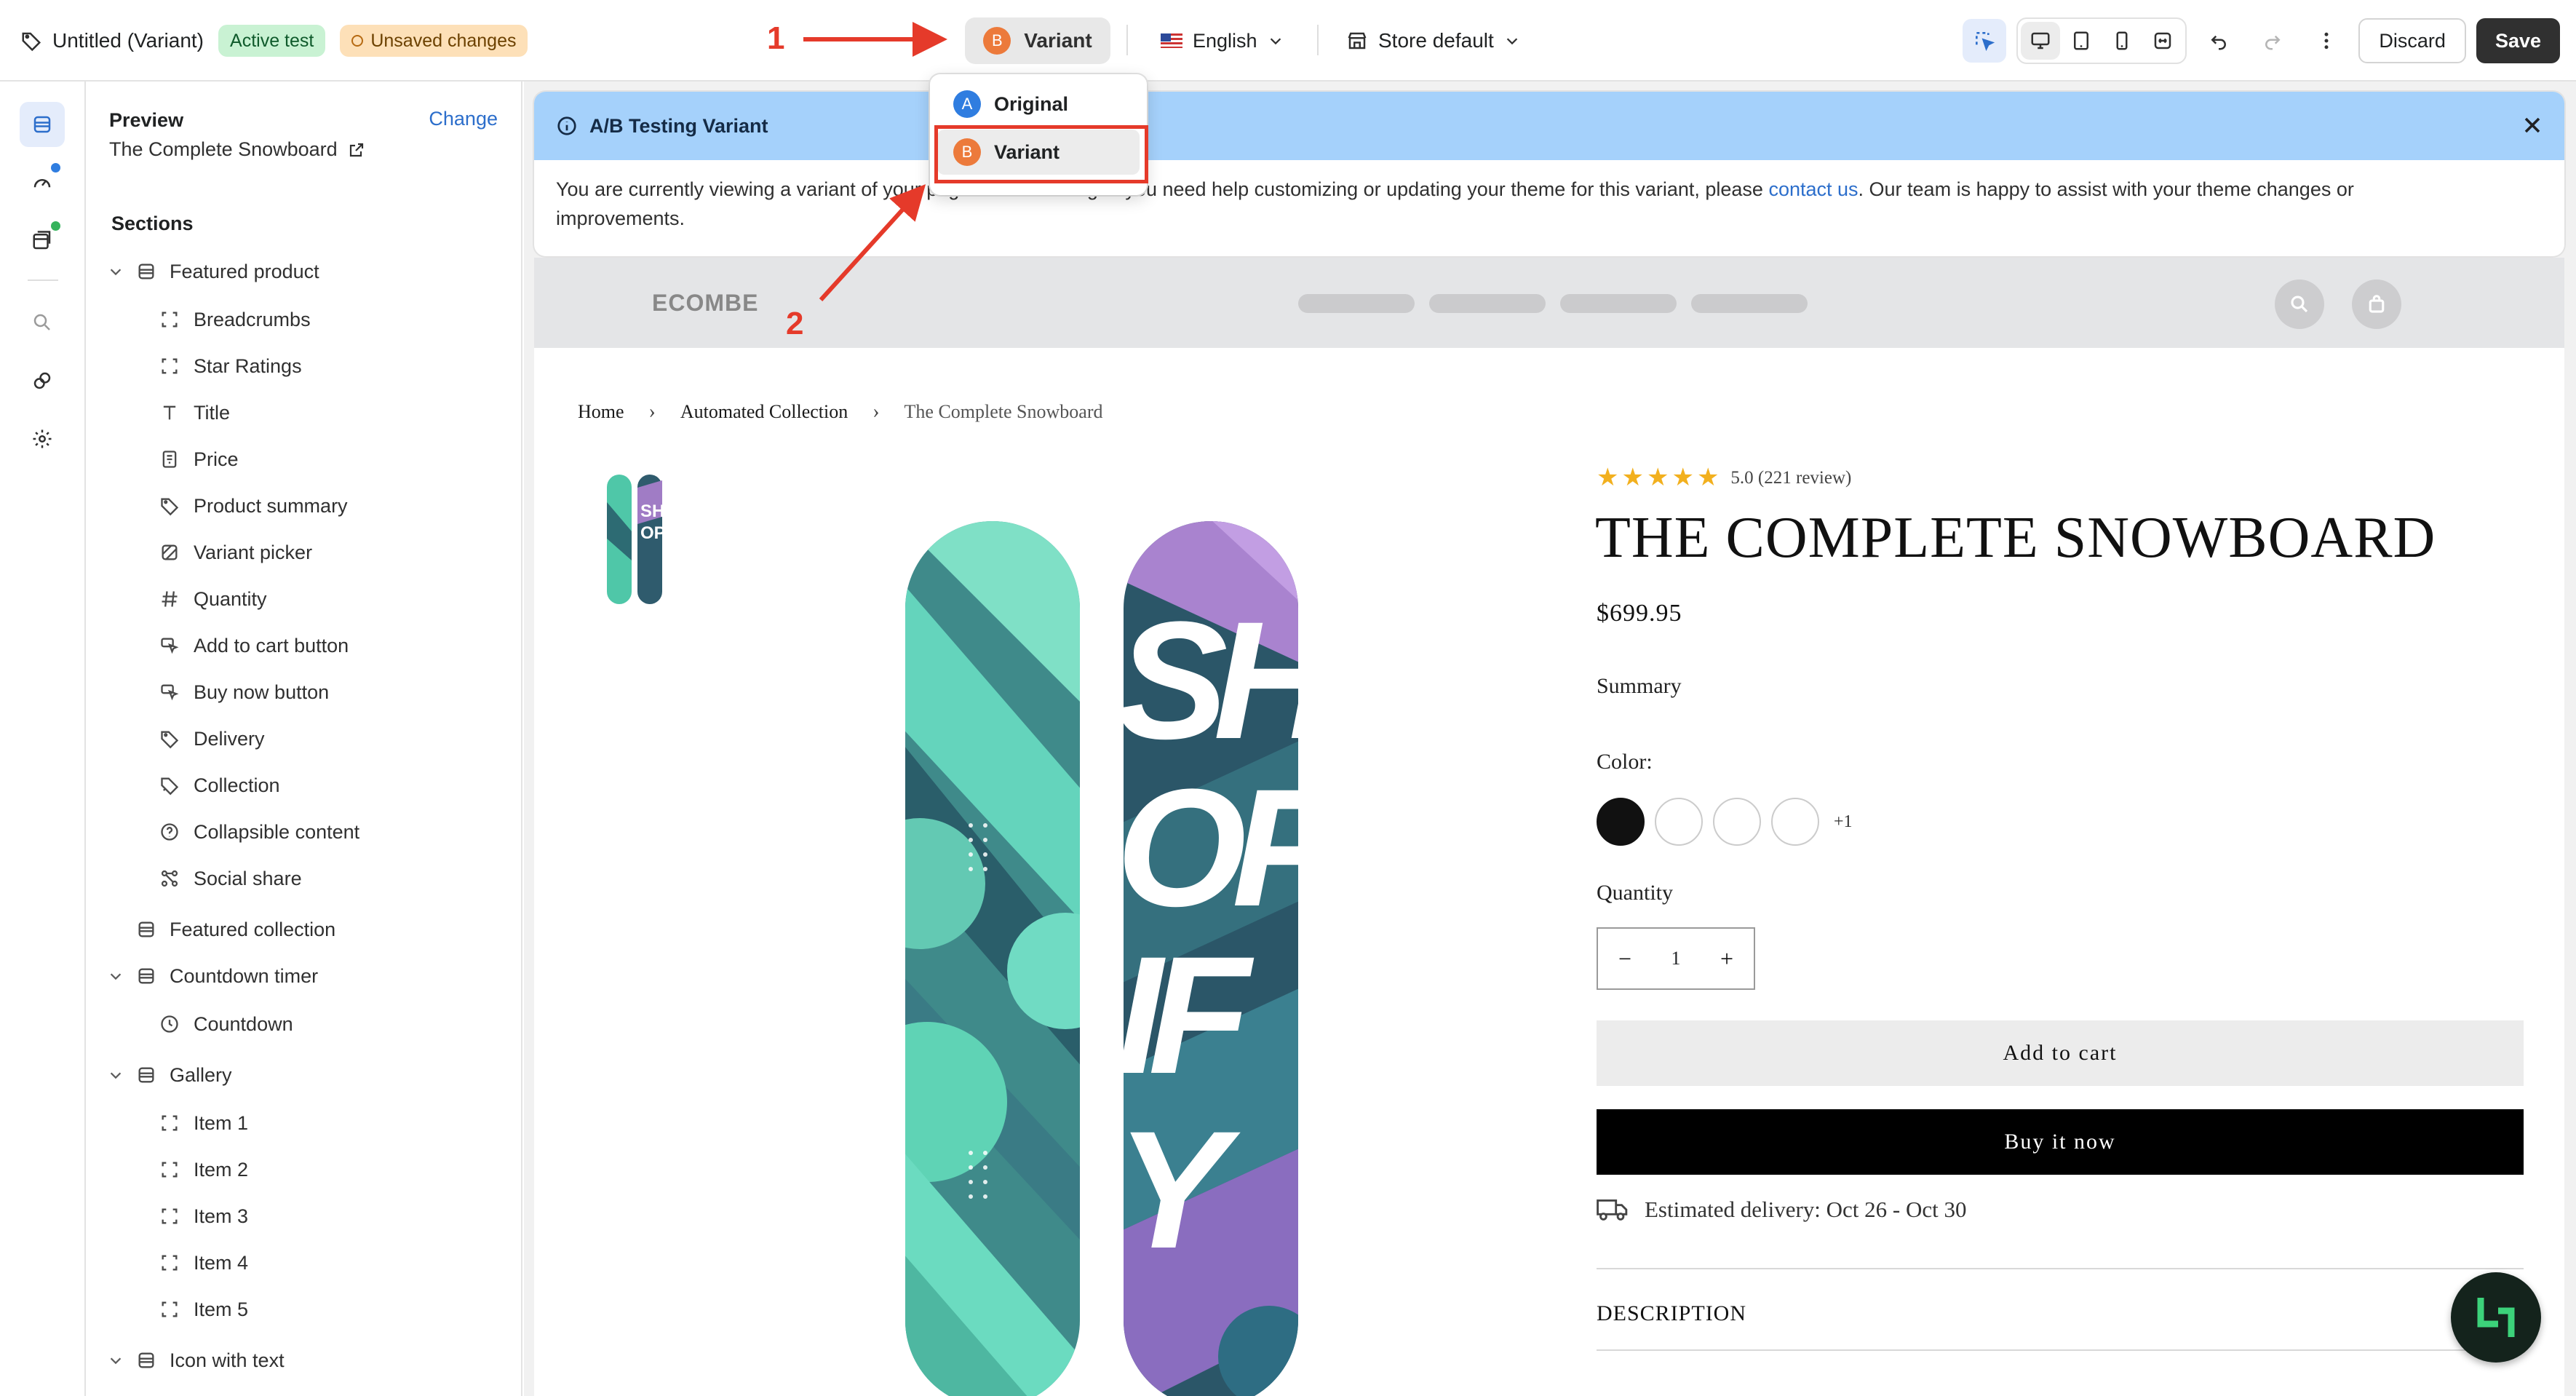  I want to click on variant-selector-button: B Variant, so click(1037, 40).